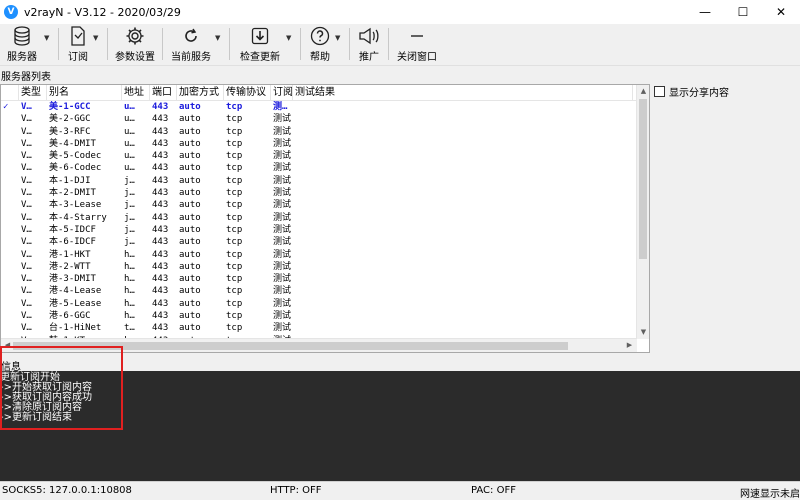 The width and height of the screenshot is (800, 500). I want to click on address-column-header: 地址, so click(136, 93).